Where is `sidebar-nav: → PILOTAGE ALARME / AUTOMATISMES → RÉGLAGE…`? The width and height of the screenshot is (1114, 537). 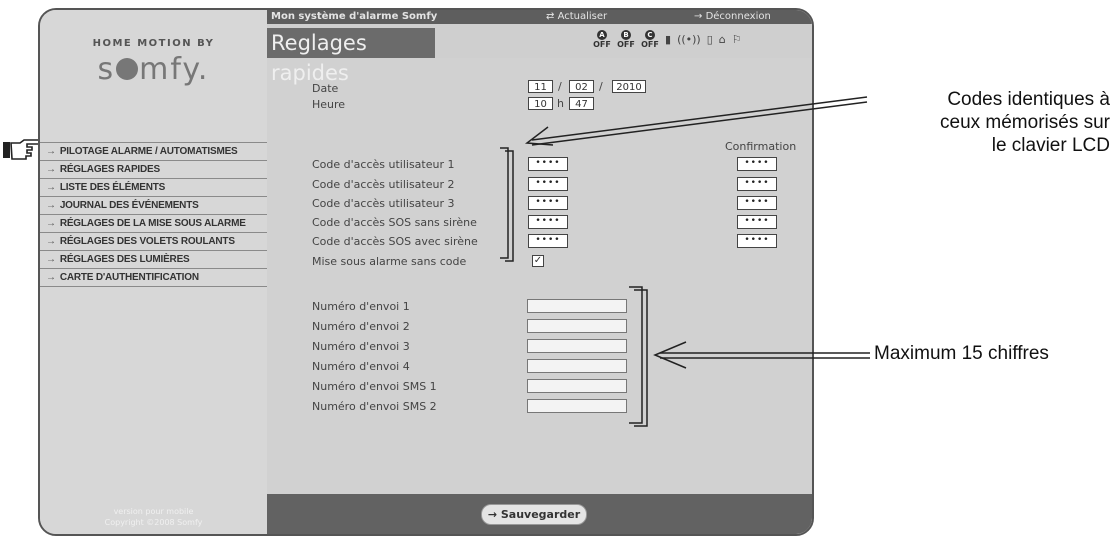
sidebar-nav: → PILOTAGE ALARME / AUTOMATISMES → RÉGLAGE… is located at coordinates (153, 214).